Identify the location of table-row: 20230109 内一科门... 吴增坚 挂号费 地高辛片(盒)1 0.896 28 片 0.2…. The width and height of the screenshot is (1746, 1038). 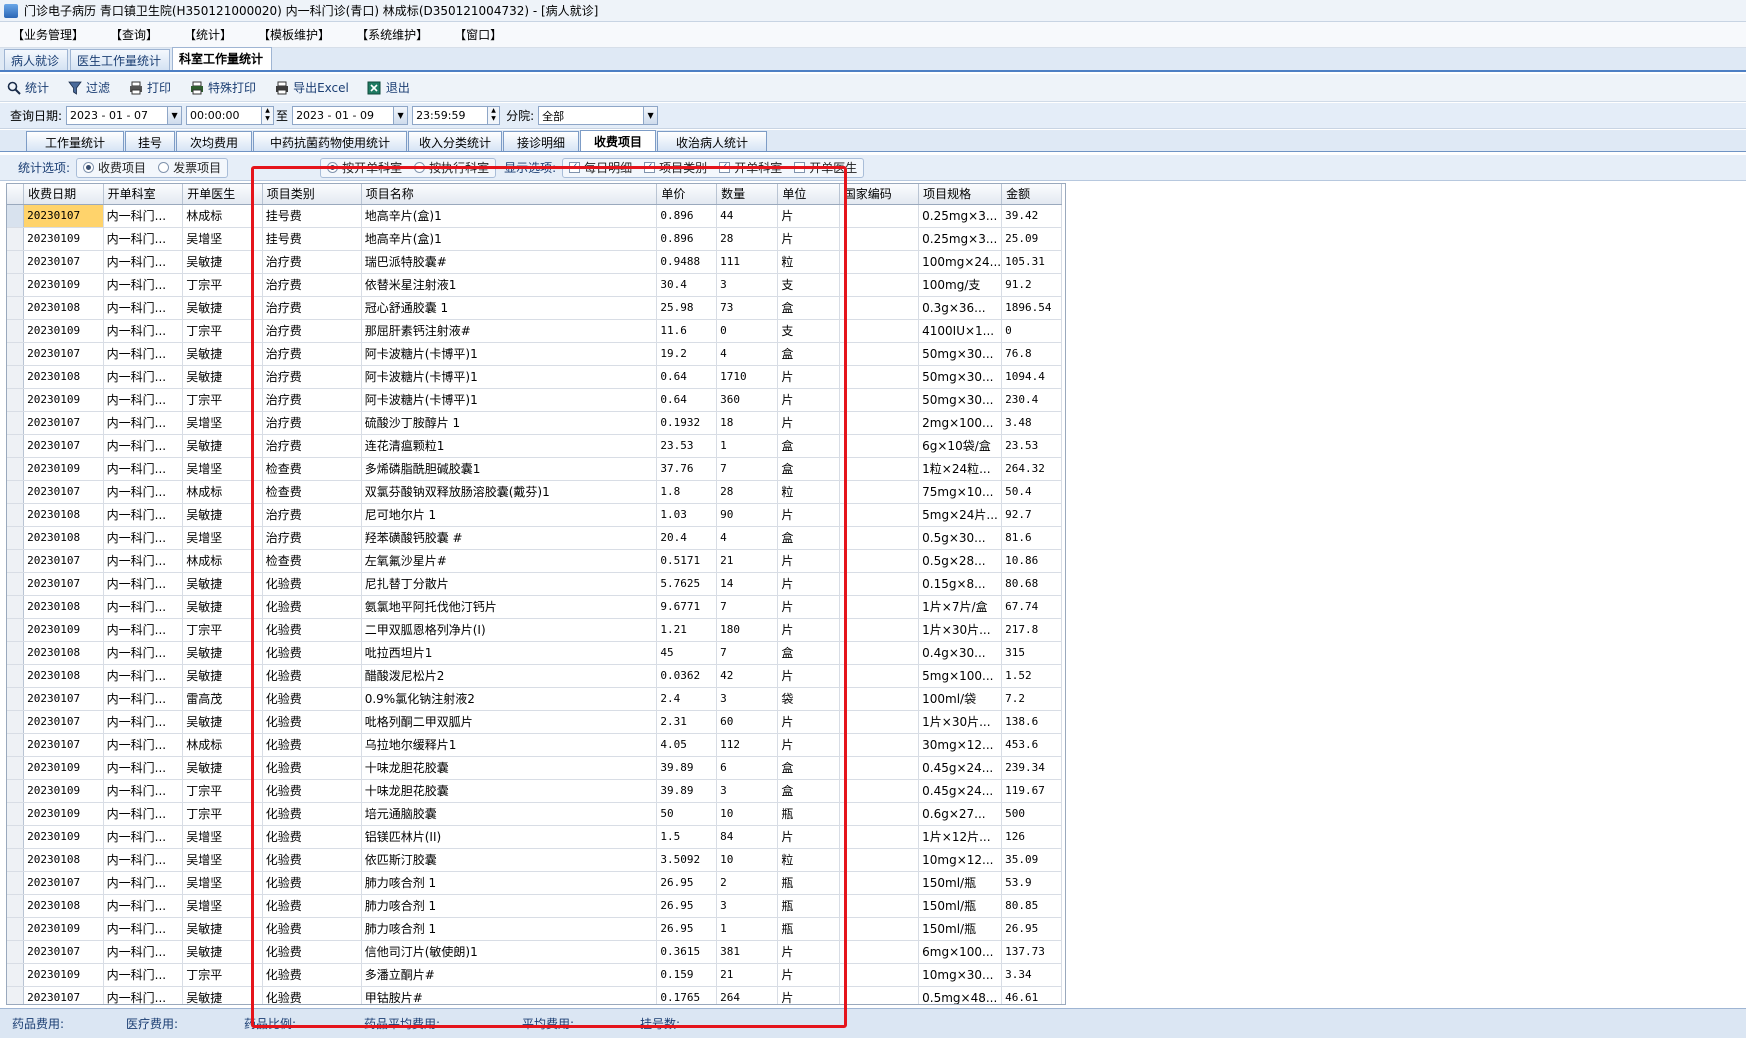
(536, 239).